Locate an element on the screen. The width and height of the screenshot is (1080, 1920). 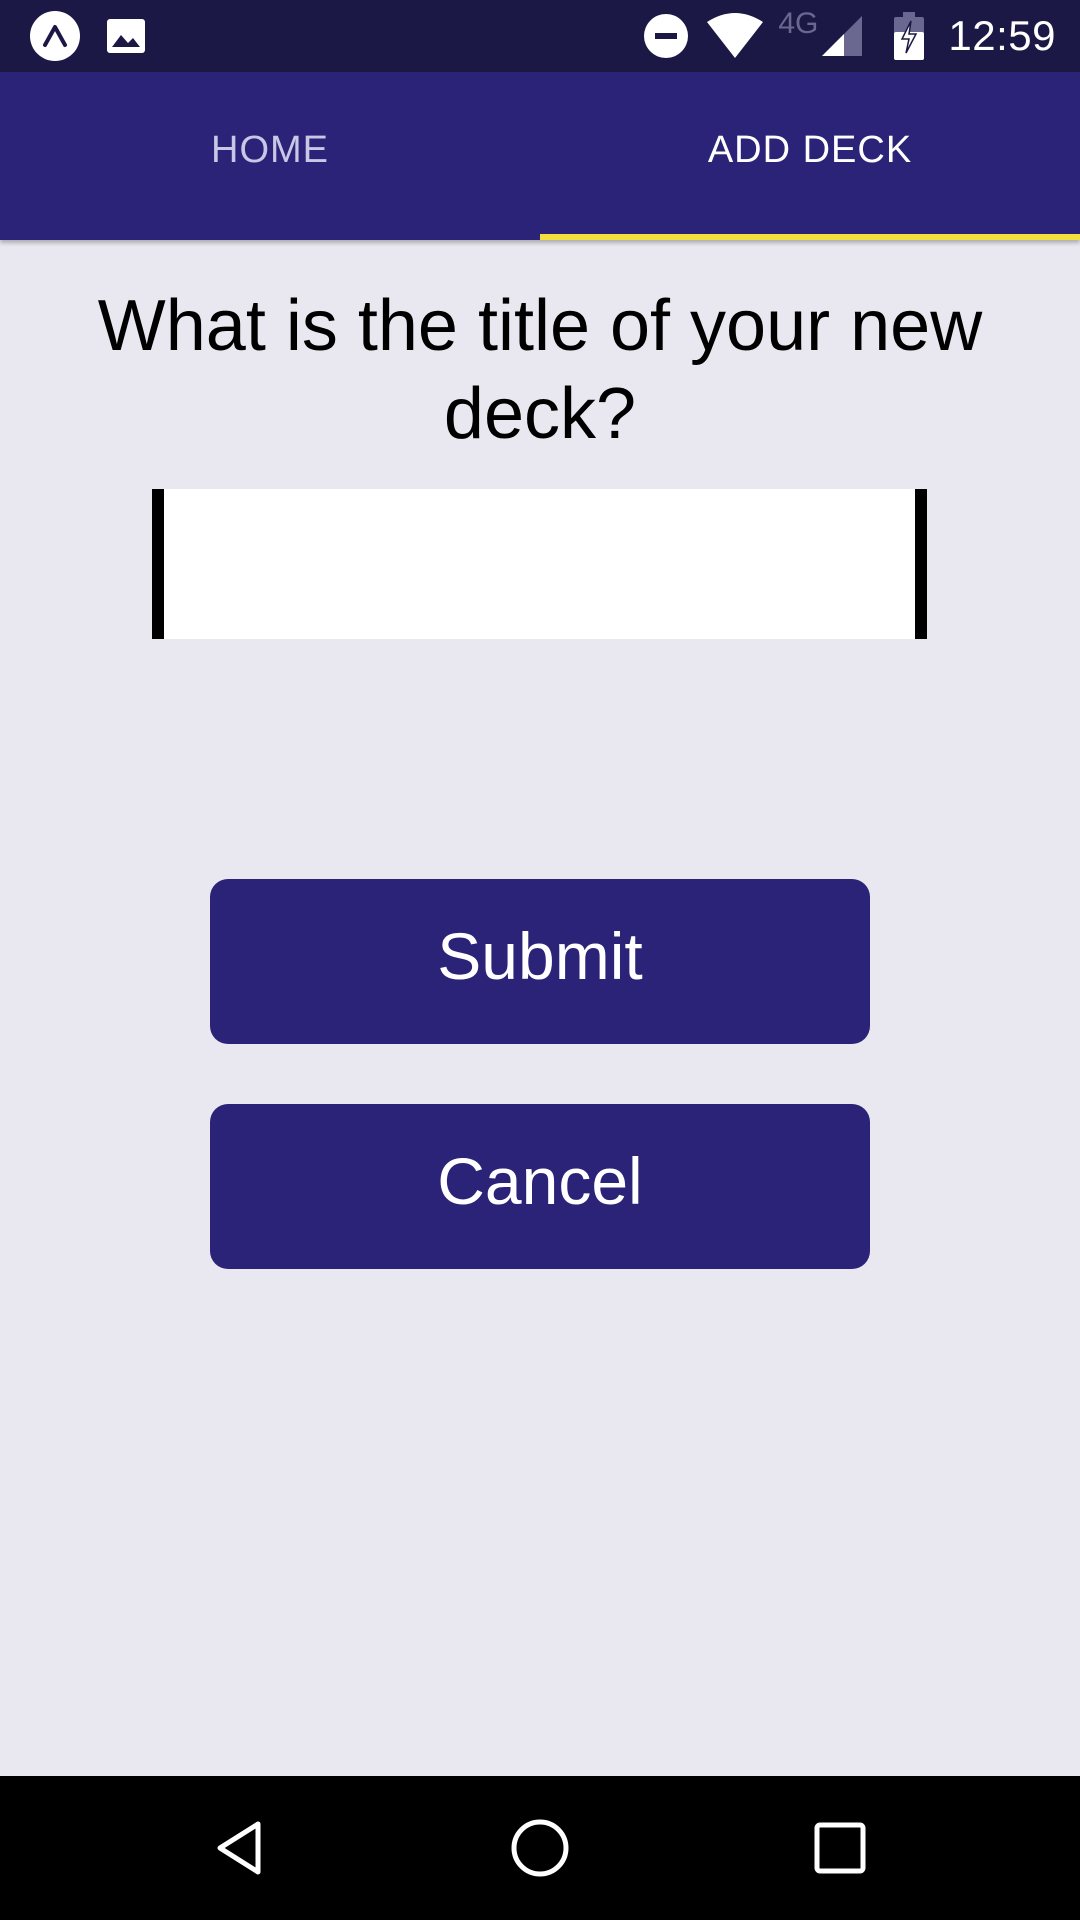
home-button is located at coordinates (540, 1848).